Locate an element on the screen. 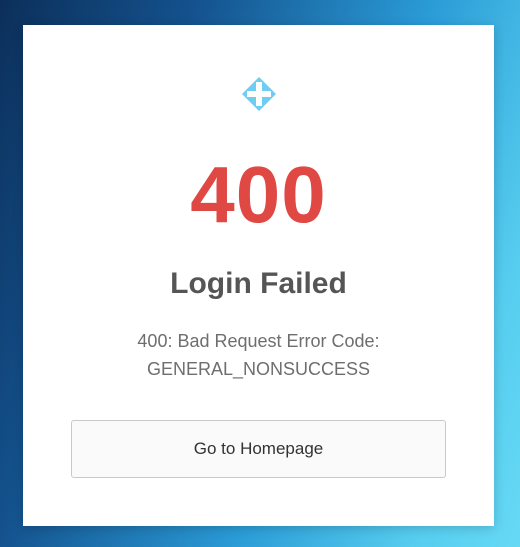  diamond-plus-icon is located at coordinates (259, 94).